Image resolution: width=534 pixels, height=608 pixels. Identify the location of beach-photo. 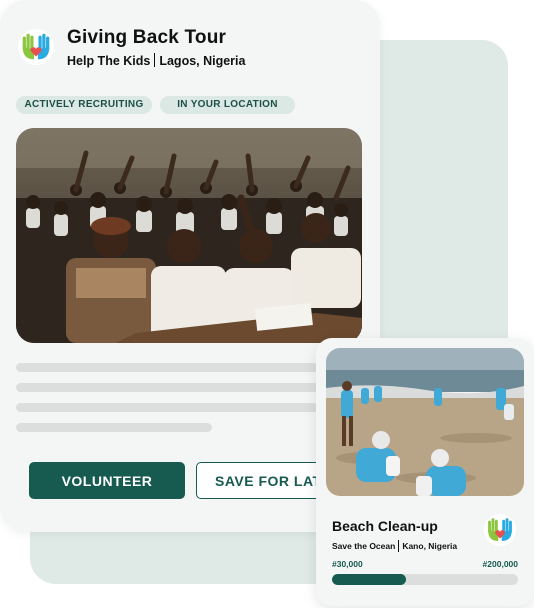
(425, 422).